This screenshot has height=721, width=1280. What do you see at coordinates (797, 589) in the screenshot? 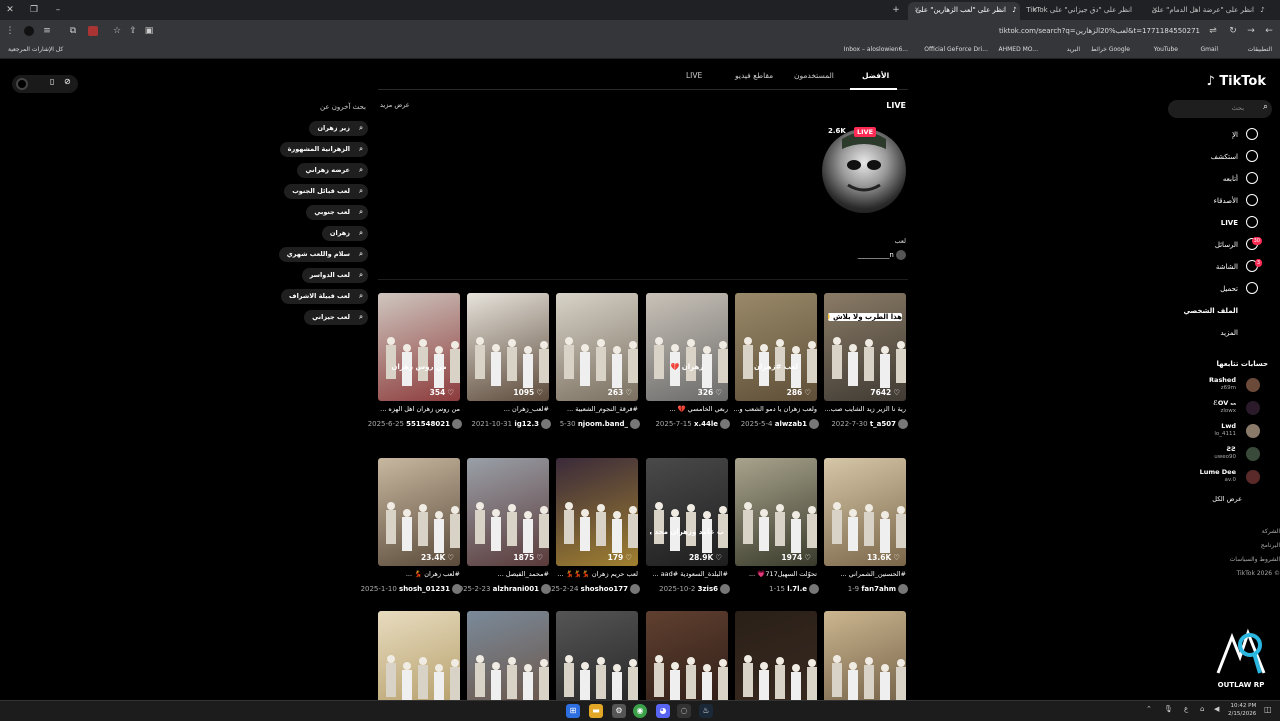
I see `video-username: l.7l.e` at bounding box center [797, 589].